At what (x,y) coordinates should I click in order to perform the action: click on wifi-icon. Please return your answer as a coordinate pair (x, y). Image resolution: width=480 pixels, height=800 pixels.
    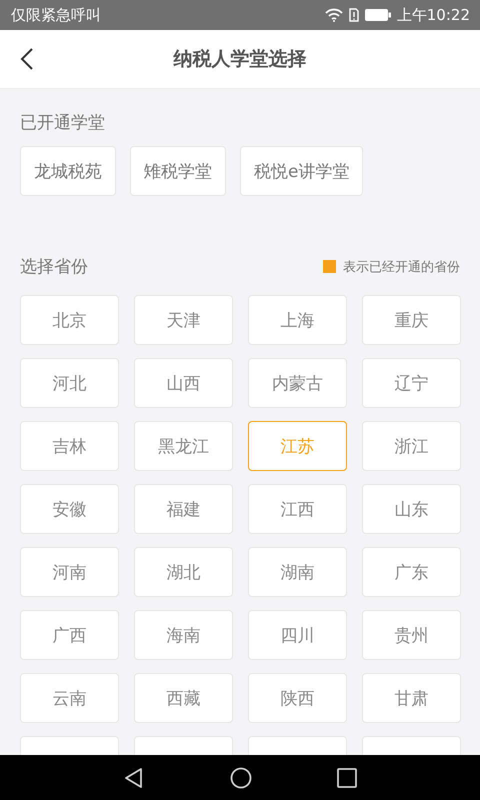
    Looking at the image, I should click on (333, 15).